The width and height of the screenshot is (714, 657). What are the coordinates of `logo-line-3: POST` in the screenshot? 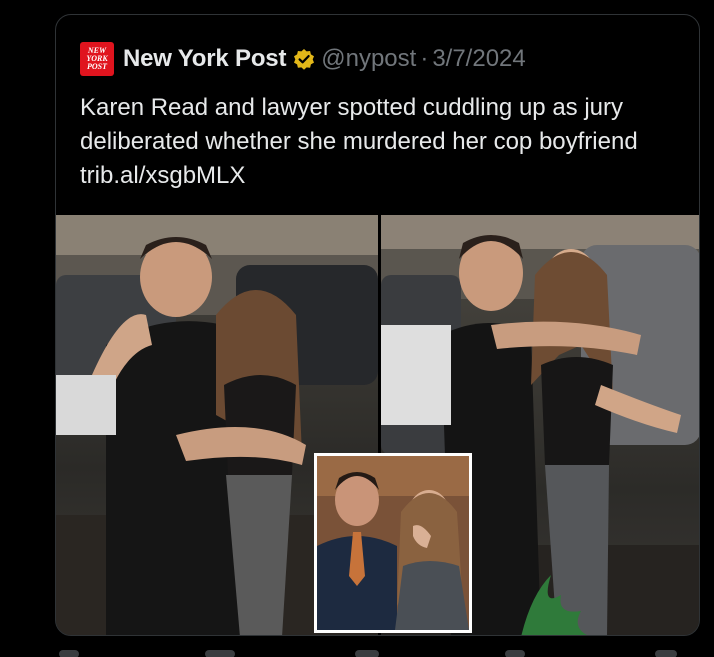 It's located at (97, 66).